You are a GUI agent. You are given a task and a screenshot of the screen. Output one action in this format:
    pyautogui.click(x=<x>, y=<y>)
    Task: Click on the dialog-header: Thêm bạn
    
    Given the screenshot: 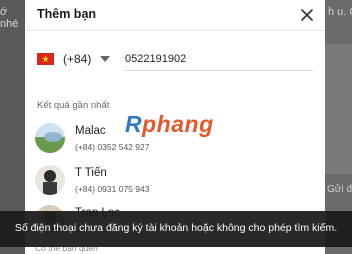 What is the action you would take?
    pyautogui.click(x=175, y=15)
    